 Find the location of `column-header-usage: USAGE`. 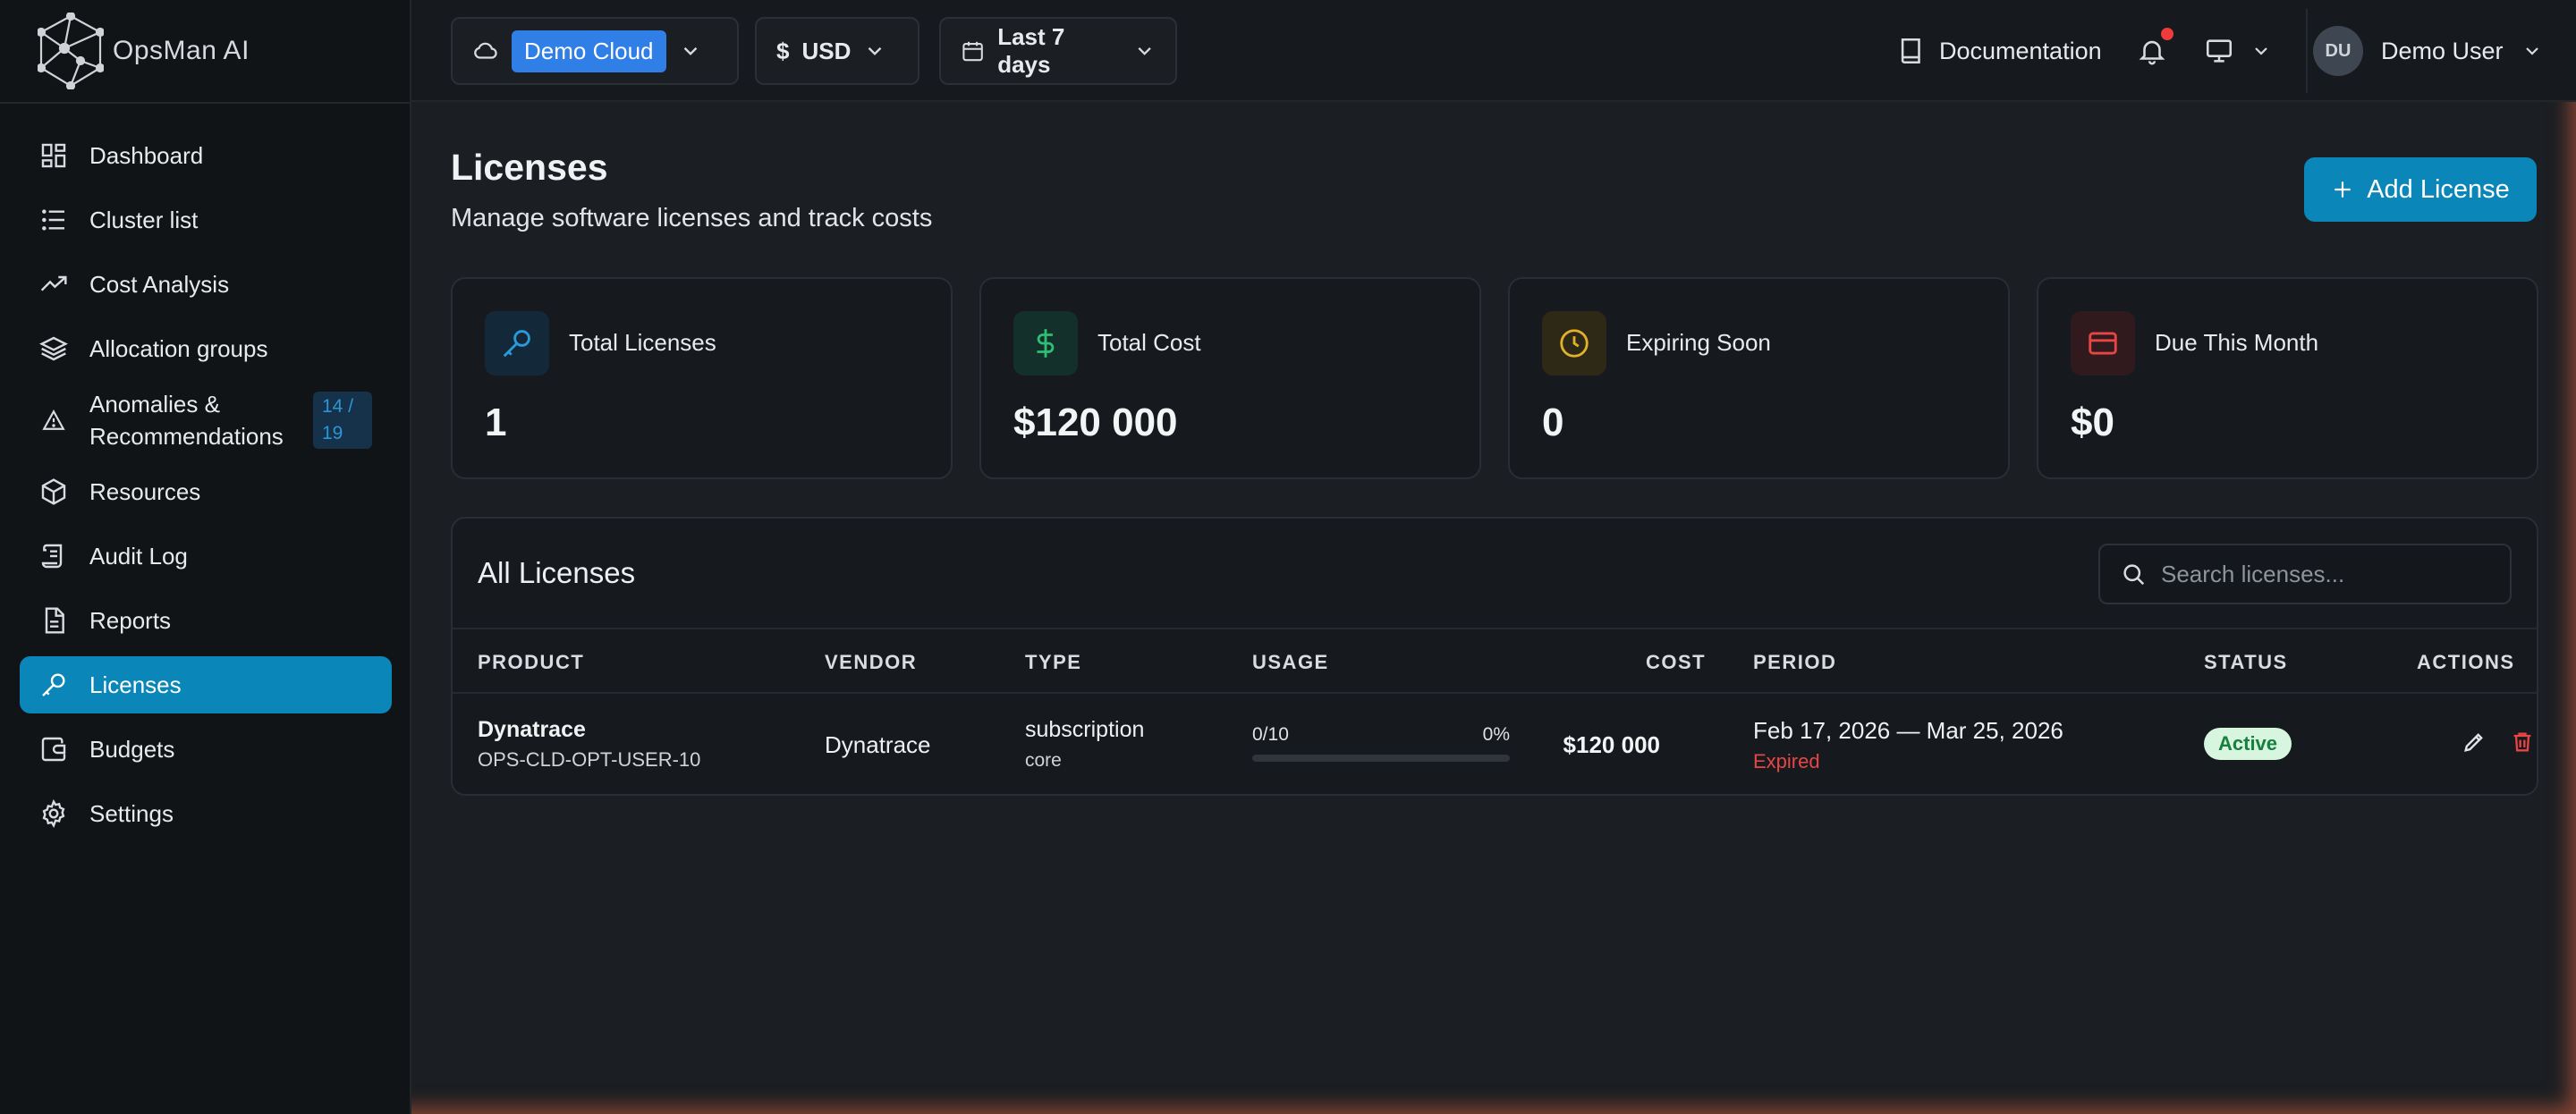

column-header-usage: USAGE is located at coordinates (1290, 662).